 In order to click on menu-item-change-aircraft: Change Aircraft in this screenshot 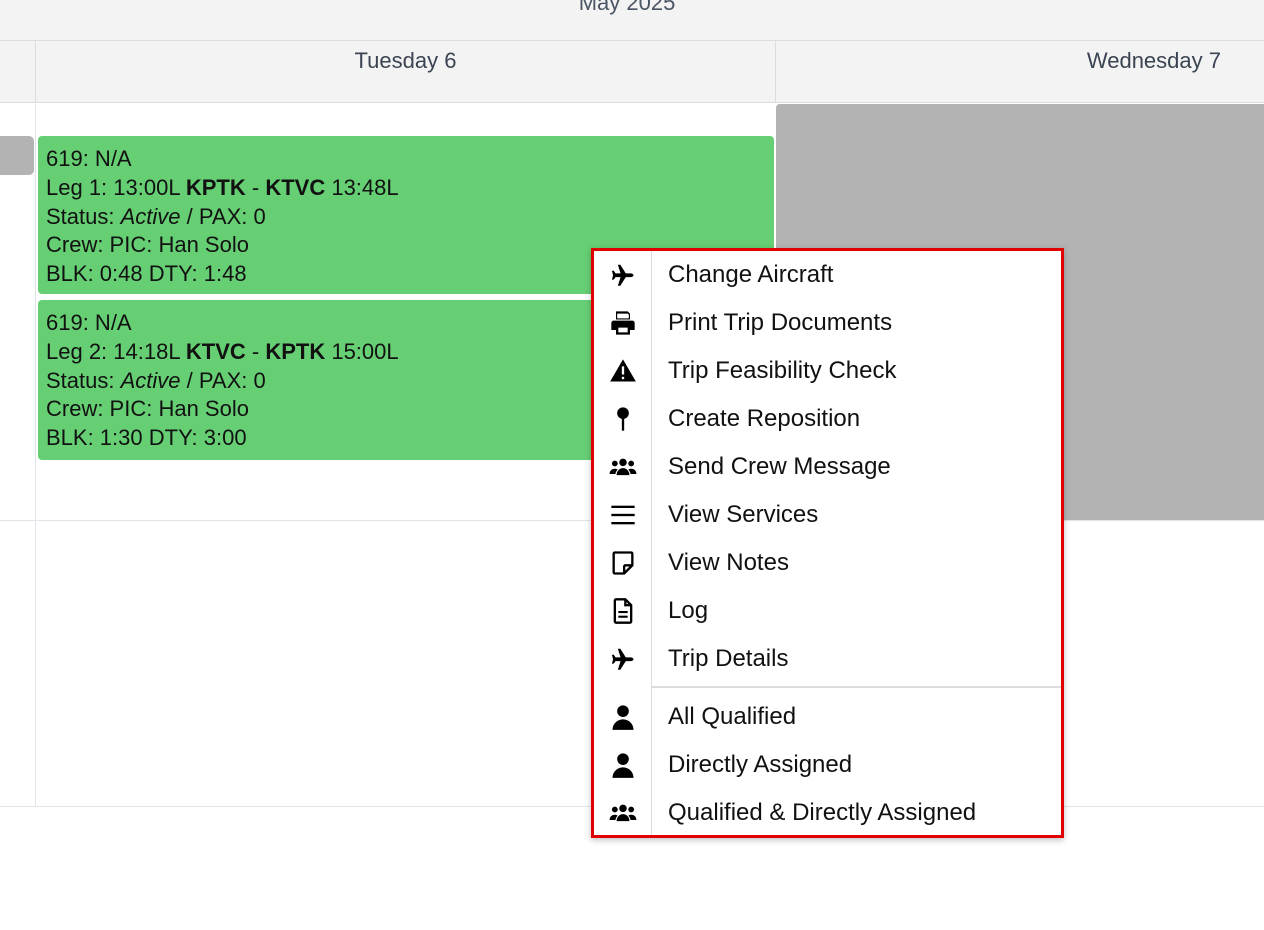, I will do `click(827, 275)`.